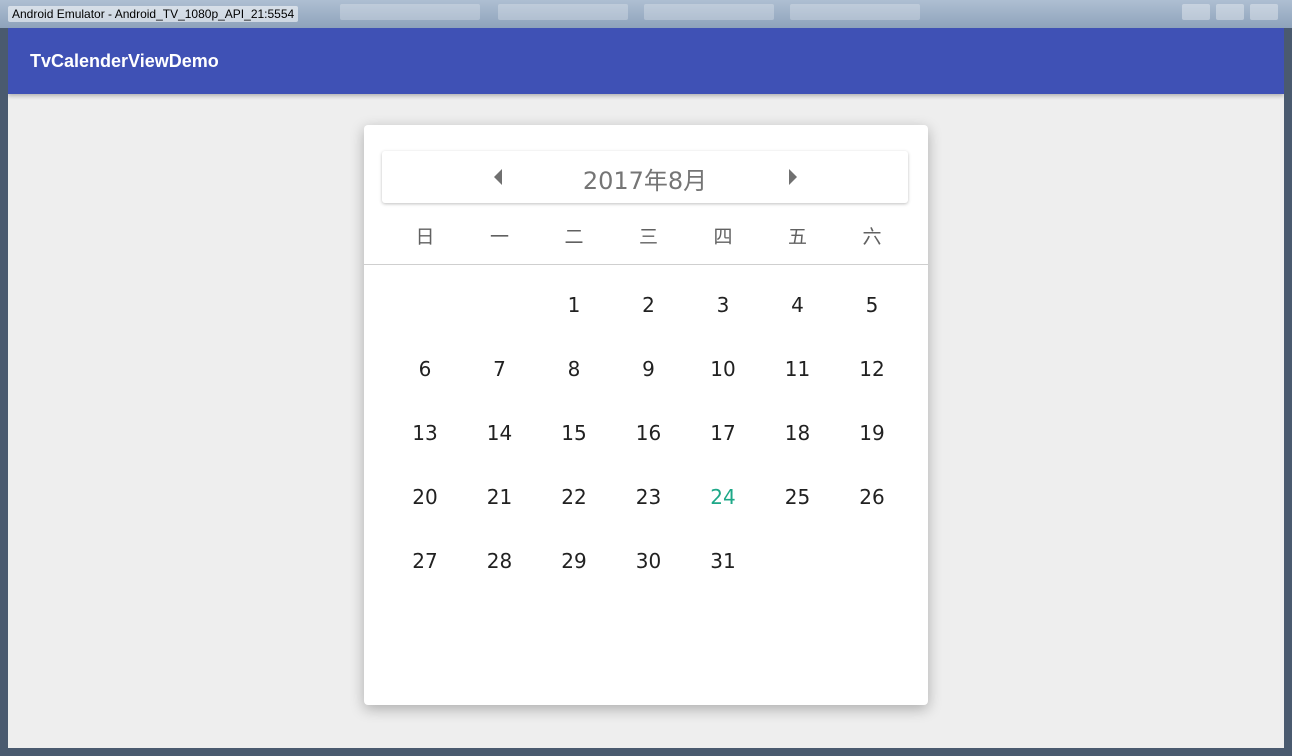 Image resolution: width=1292 pixels, height=756 pixels. What do you see at coordinates (425, 237) in the screenshot?
I see `weekday-label: 日` at bounding box center [425, 237].